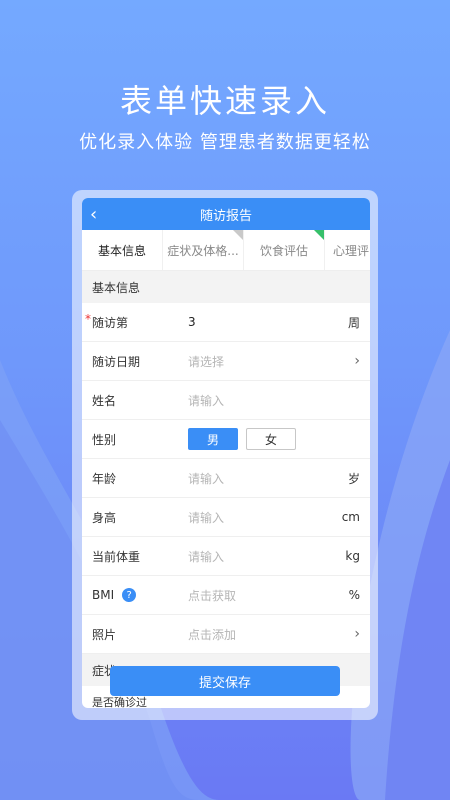 This screenshot has width=450, height=800. I want to click on visit-label-text: 随访第, so click(110, 322).